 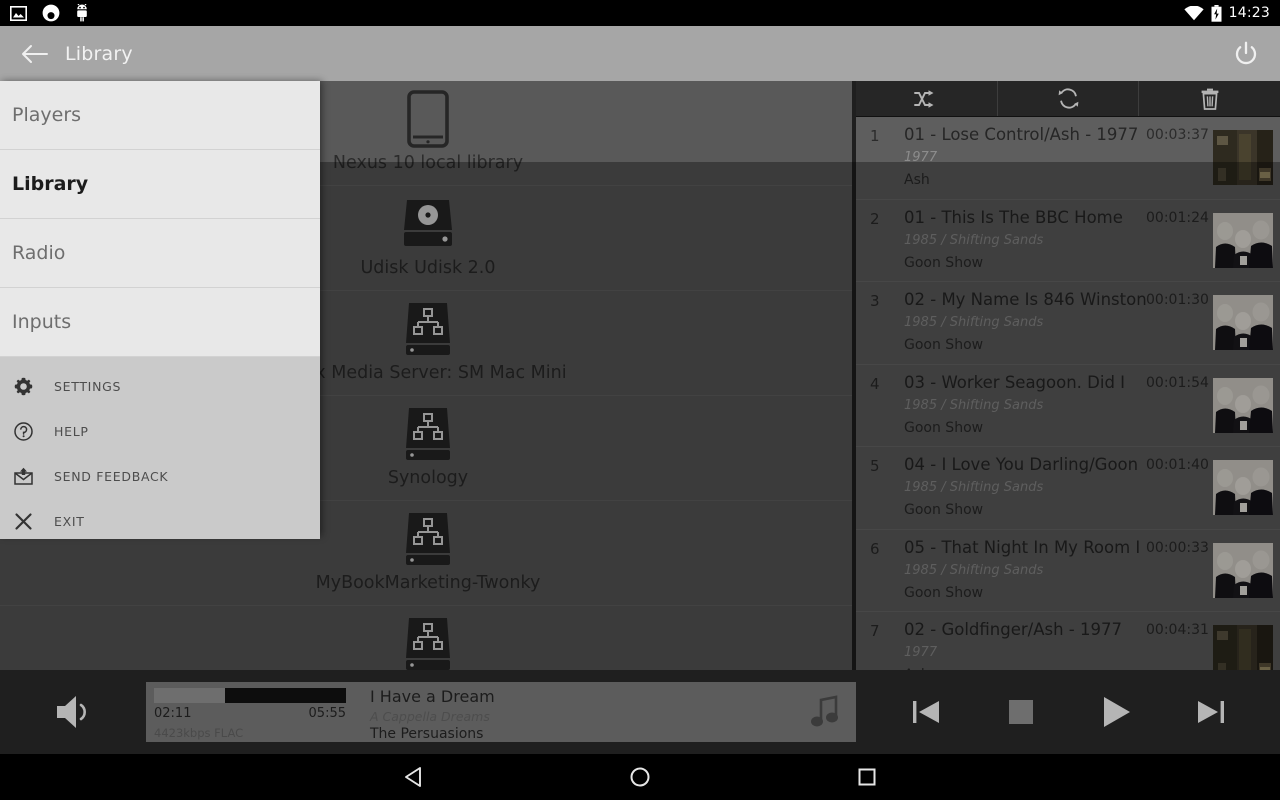 What do you see at coordinates (428, 119) in the screenshot?
I see `tablet-icon` at bounding box center [428, 119].